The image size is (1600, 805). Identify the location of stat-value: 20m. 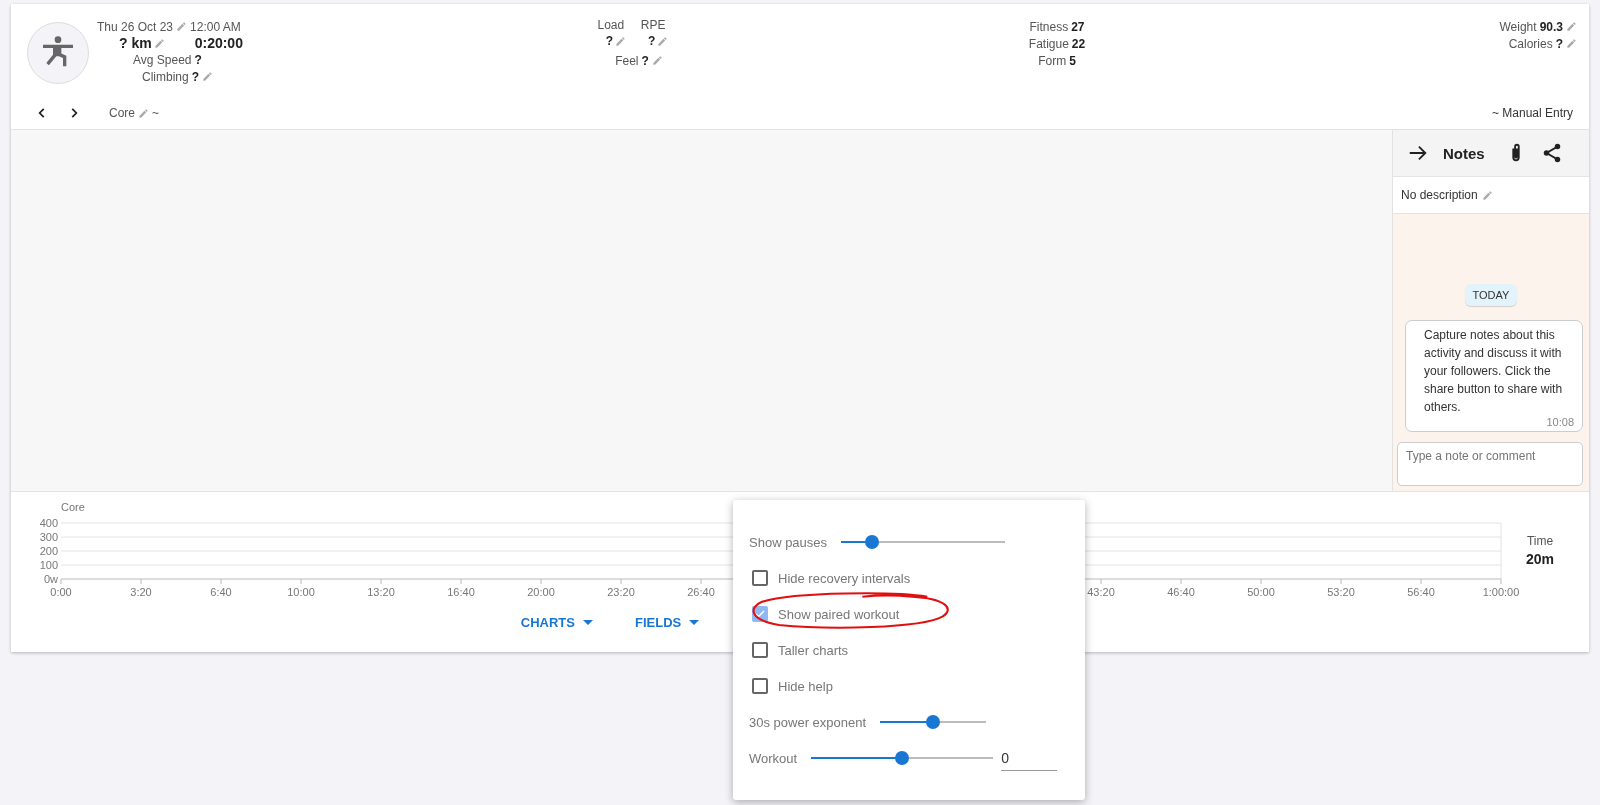
(1540, 559).